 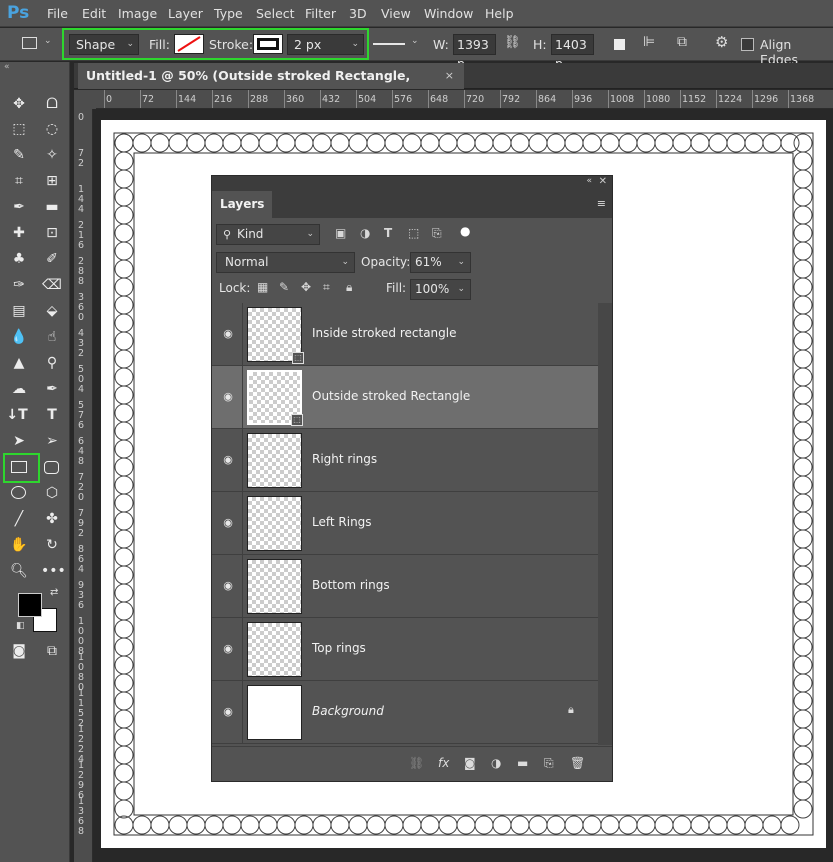 What do you see at coordinates (619, 44) in the screenshot?
I see `path-operations-icon` at bounding box center [619, 44].